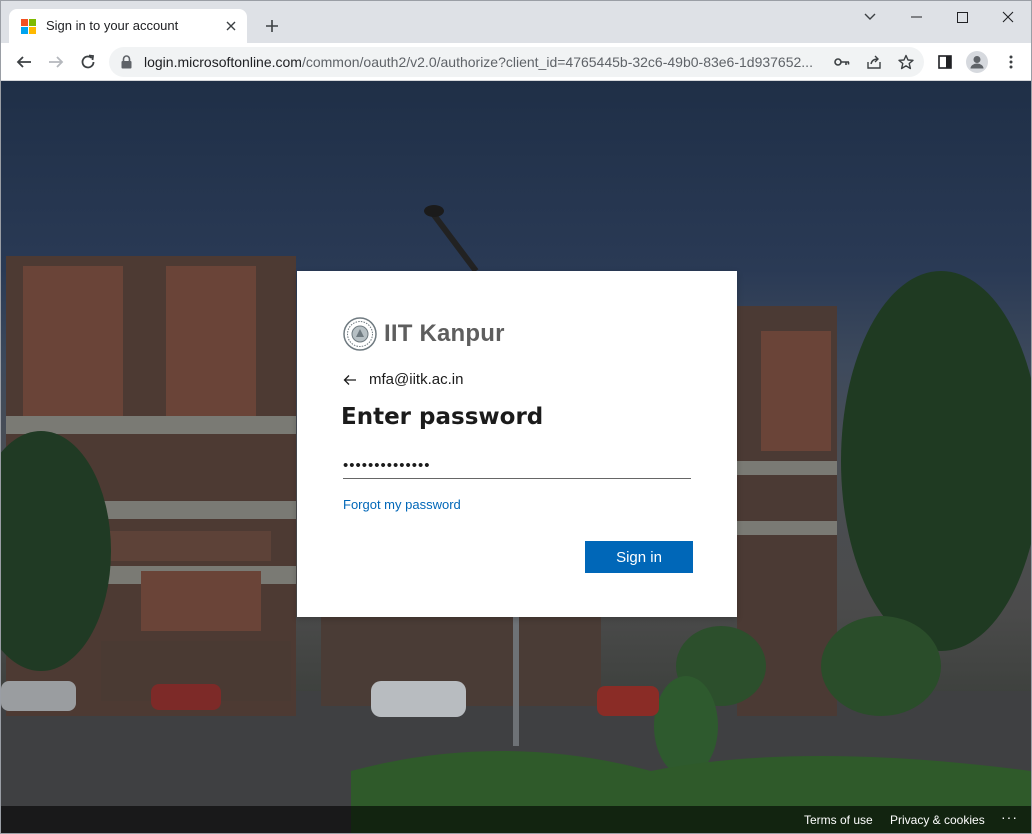  I want to click on key-icon, so click(842, 62).